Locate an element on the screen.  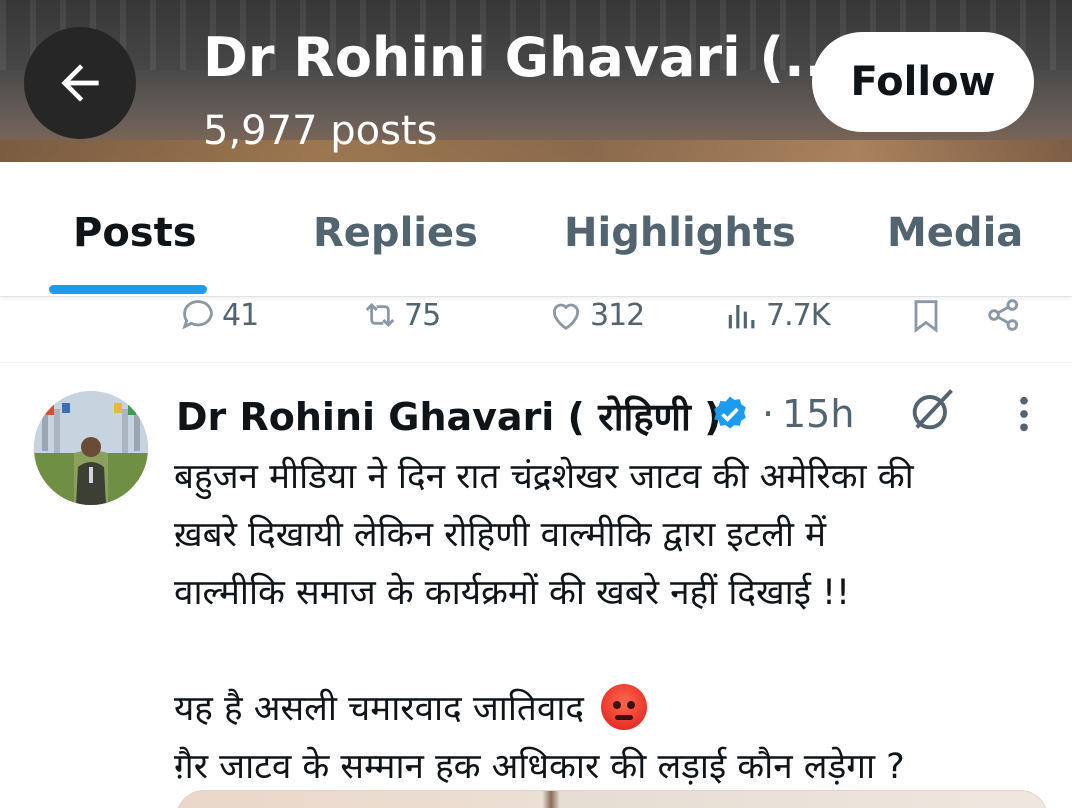
like-count: 312 is located at coordinates (617, 315).